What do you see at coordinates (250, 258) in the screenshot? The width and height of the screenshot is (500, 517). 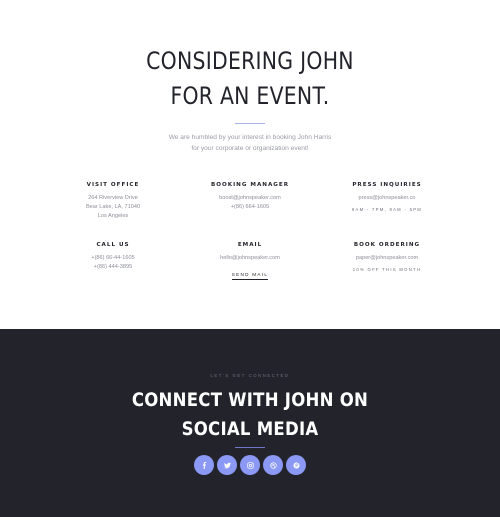 I see `email-address: hello@johnspeaker.com` at bounding box center [250, 258].